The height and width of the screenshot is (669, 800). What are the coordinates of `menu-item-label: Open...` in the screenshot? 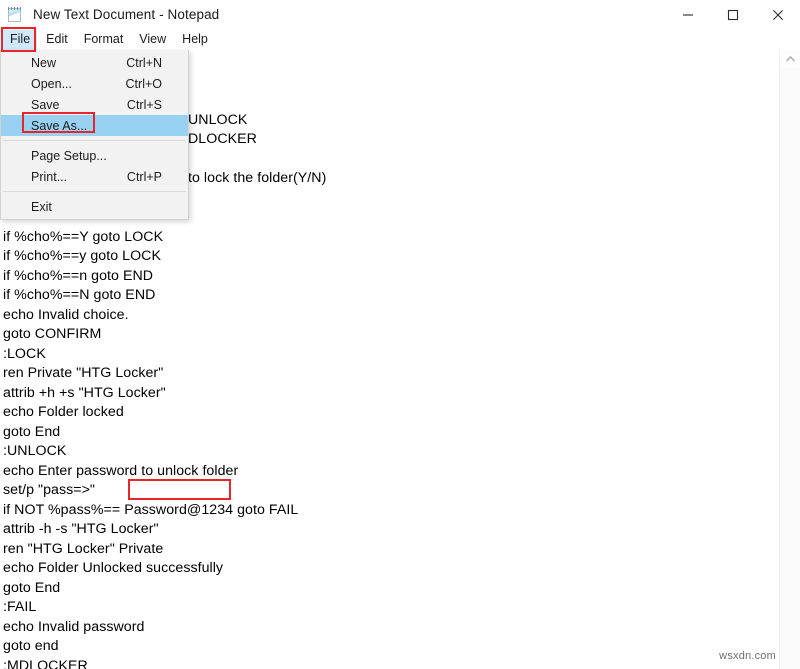 It's located at (51, 83).